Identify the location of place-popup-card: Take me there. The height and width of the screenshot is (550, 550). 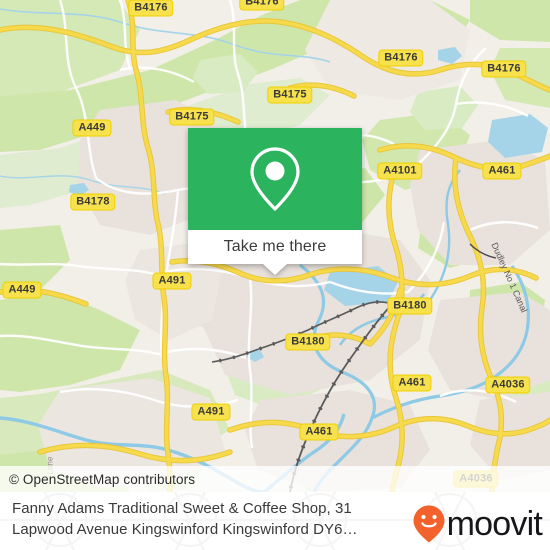
(275, 201).